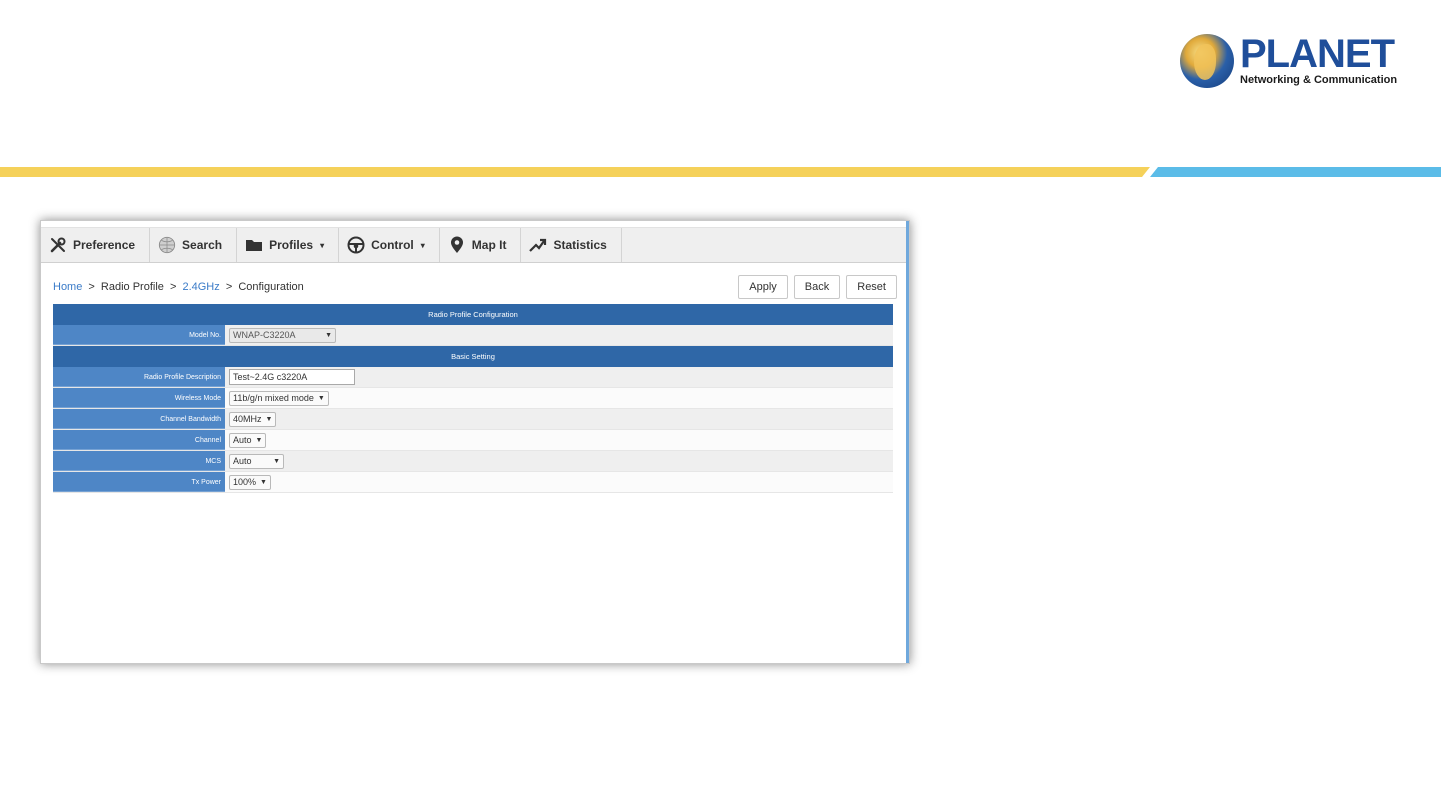 The image size is (1441, 811). I want to click on logo-wordmark: PLANET, so click(1317, 54).